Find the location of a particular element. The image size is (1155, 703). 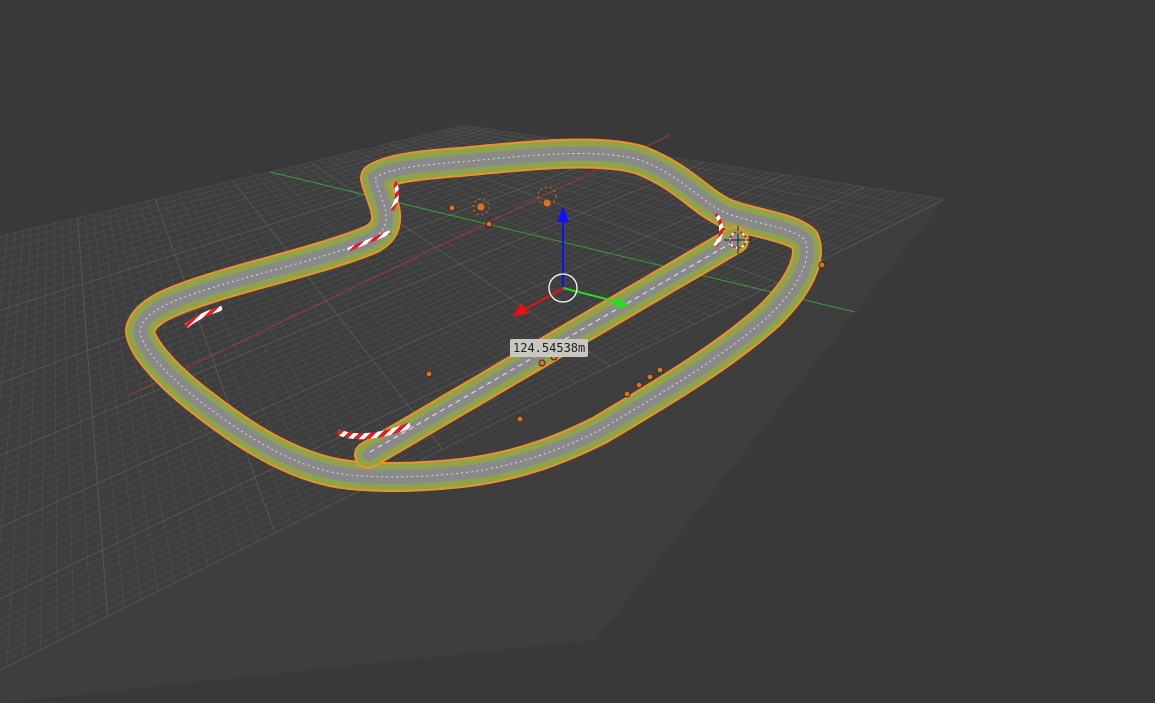

measurement-label: 124.54538m is located at coordinates (549, 348).